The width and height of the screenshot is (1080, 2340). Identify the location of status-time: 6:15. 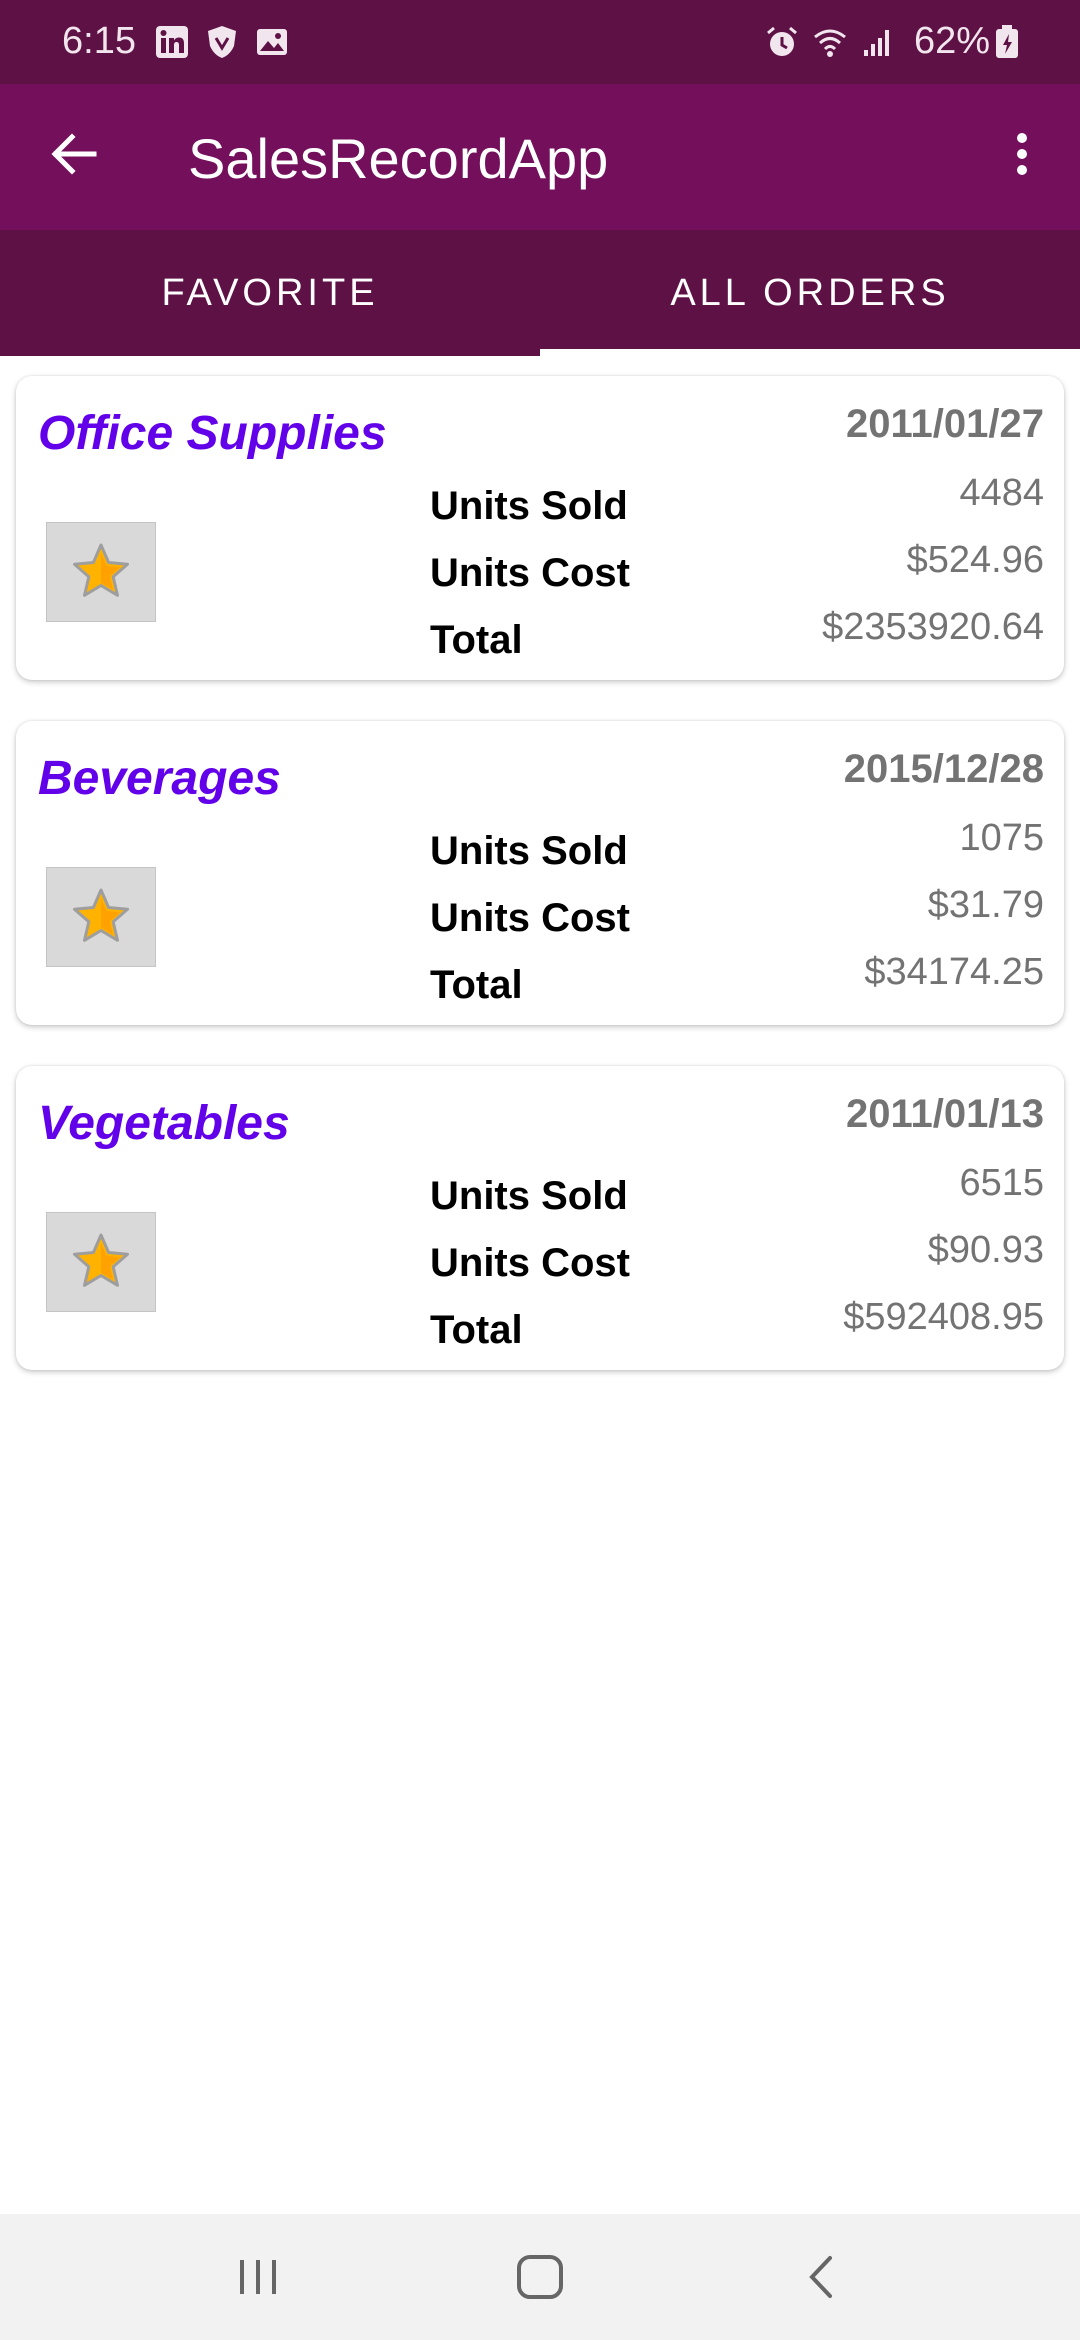
(99, 41).